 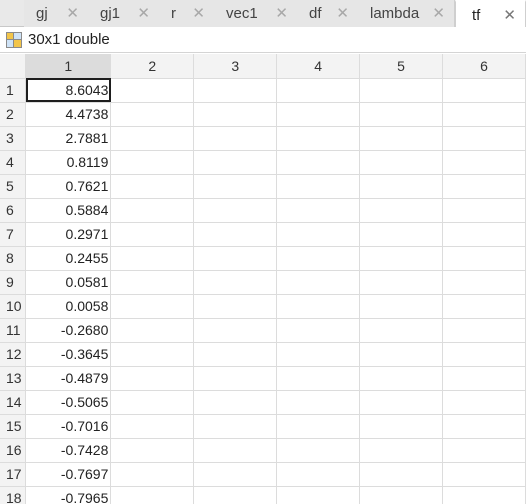 I want to click on table-cell: 8.6043, so click(x=68, y=90).